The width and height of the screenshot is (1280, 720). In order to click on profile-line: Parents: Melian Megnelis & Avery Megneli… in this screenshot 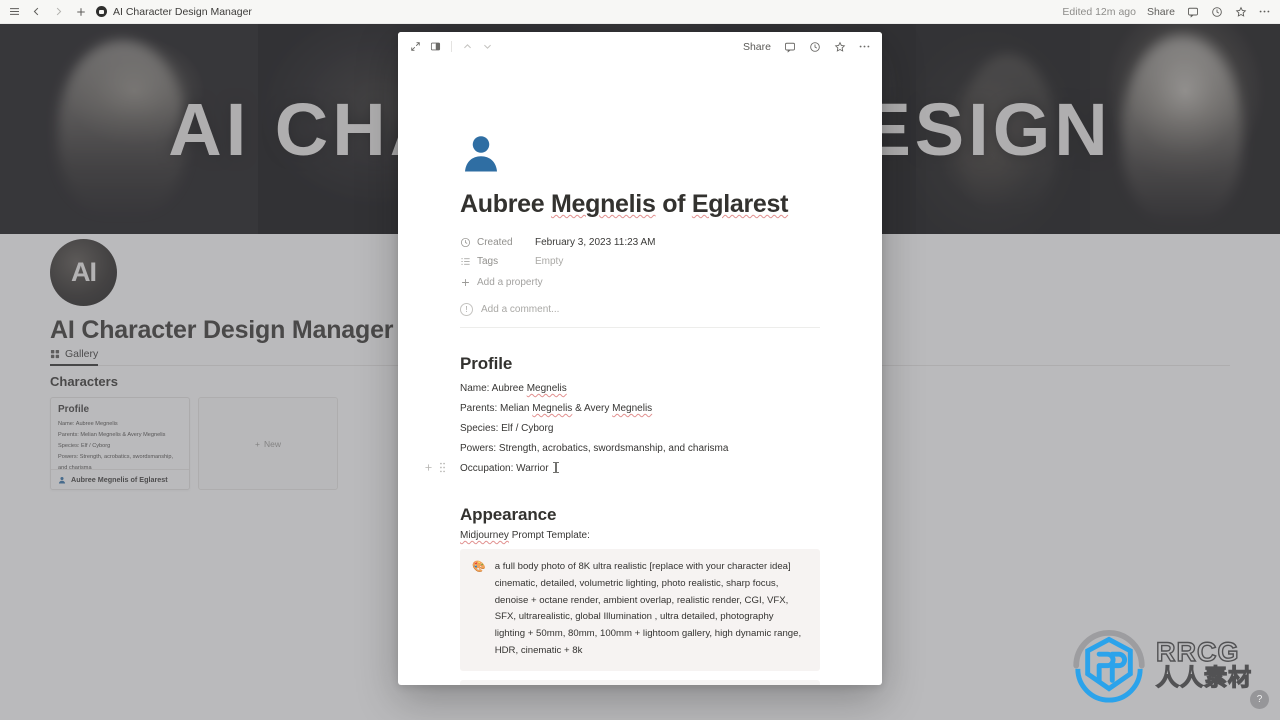, I will do `click(640, 409)`.